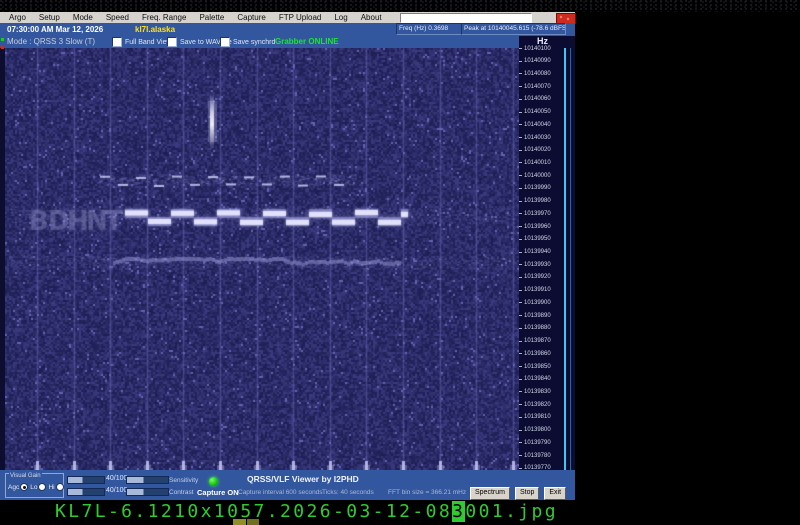 This screenshot has height=525, width=800. Describe the element at coordinates (117, 17) in the screenshot. I see `menu-item-speed: Speed` at that location.